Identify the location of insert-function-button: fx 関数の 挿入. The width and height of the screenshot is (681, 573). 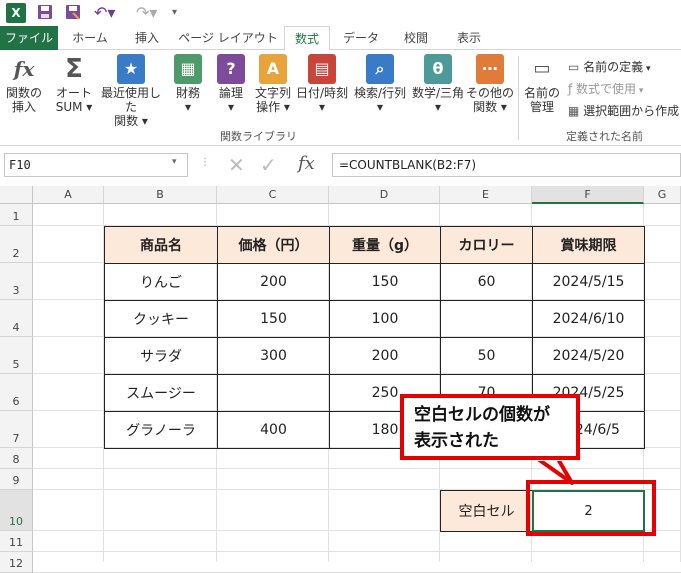
(24, 84).